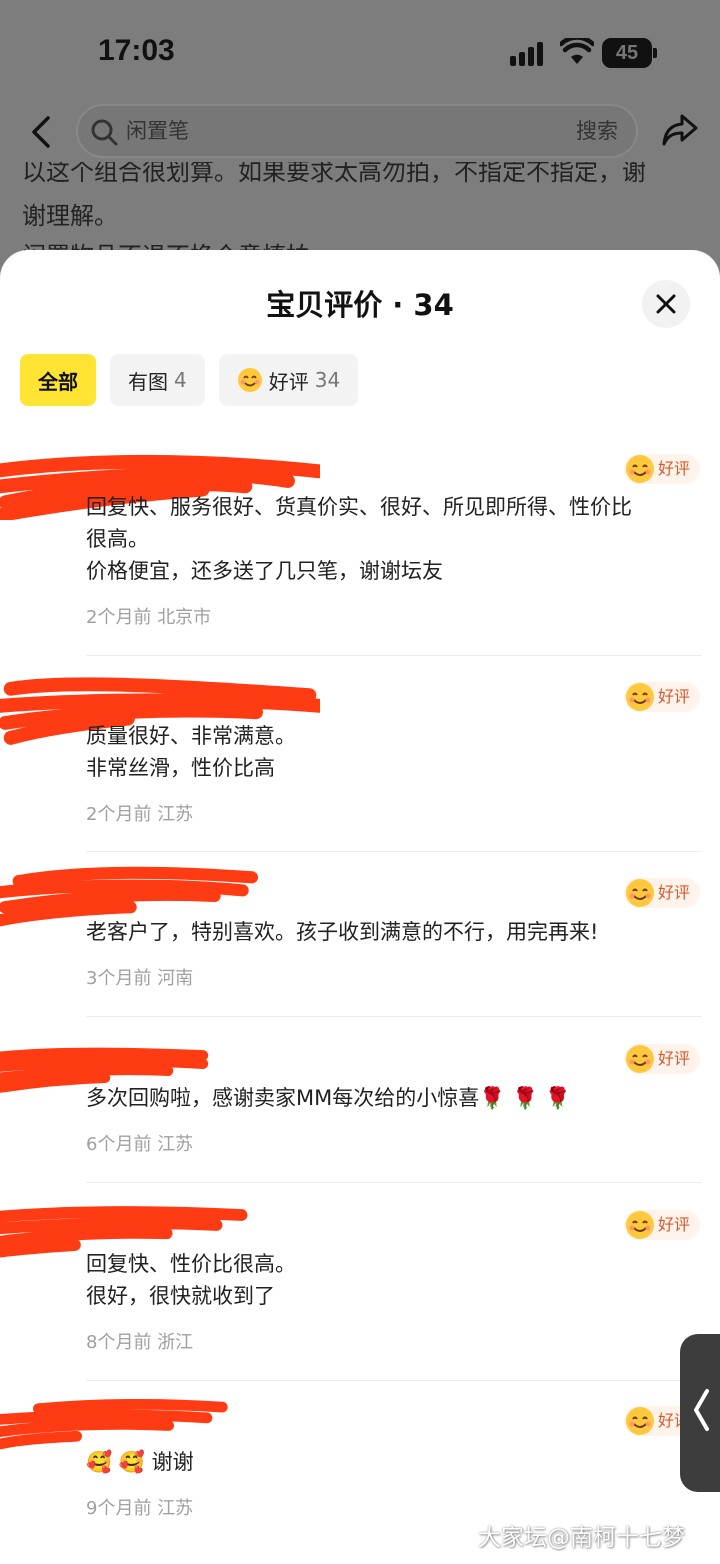 This screenshot has width=720, height=1564. I want to click on close-button, so click(666, 304).